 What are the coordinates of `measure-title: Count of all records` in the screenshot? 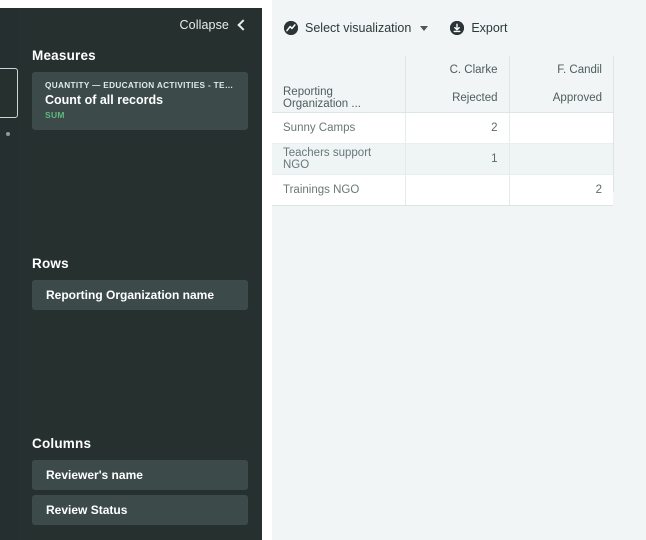 It's located at (104, 100).